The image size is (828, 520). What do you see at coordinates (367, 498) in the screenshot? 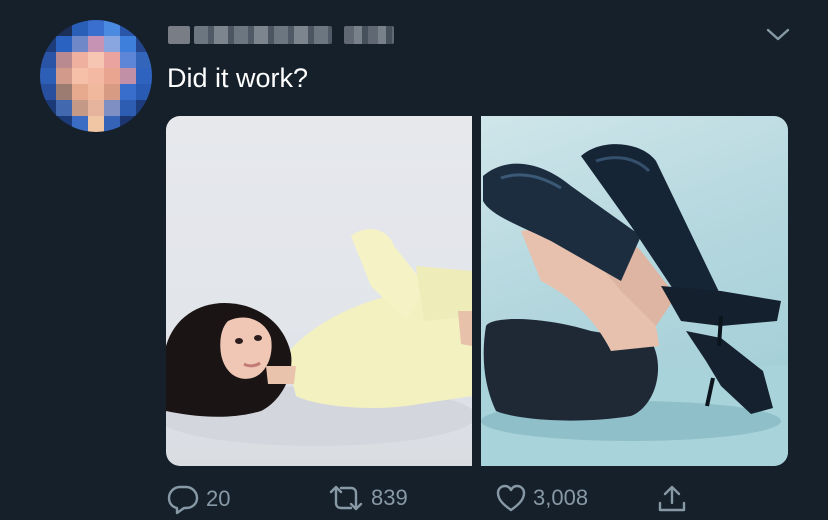
I see `retweet-button: 839` at bounding box center [367, 498].